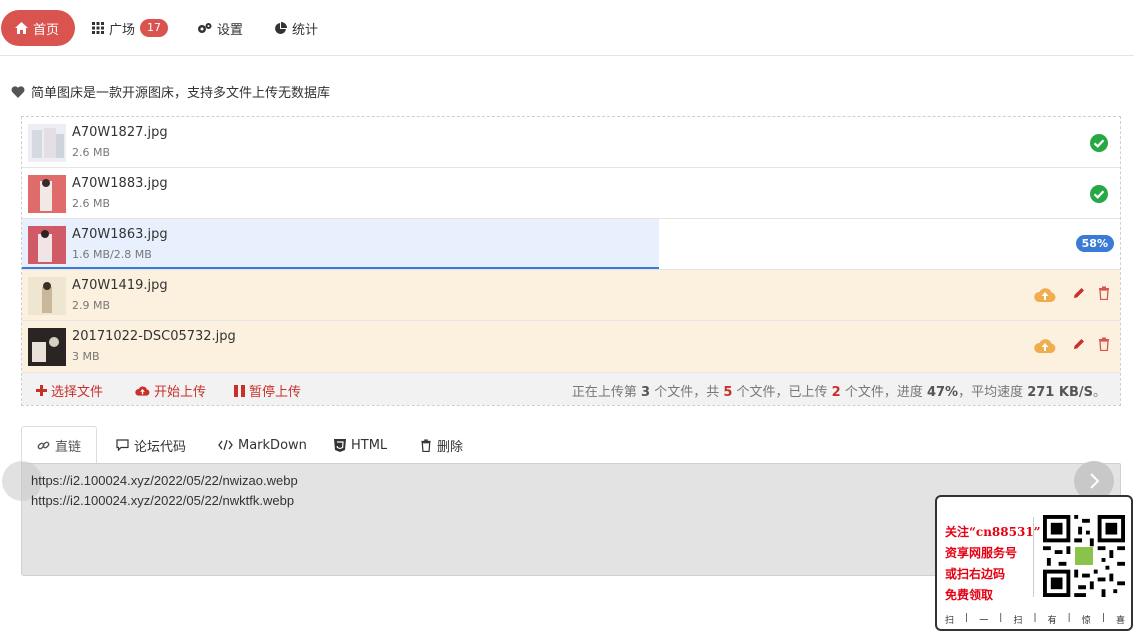 The image size is (1134, 632). Describe the element at coordinates (450, 447) in the screenshot. I see `tab-label: 删除` at that location.